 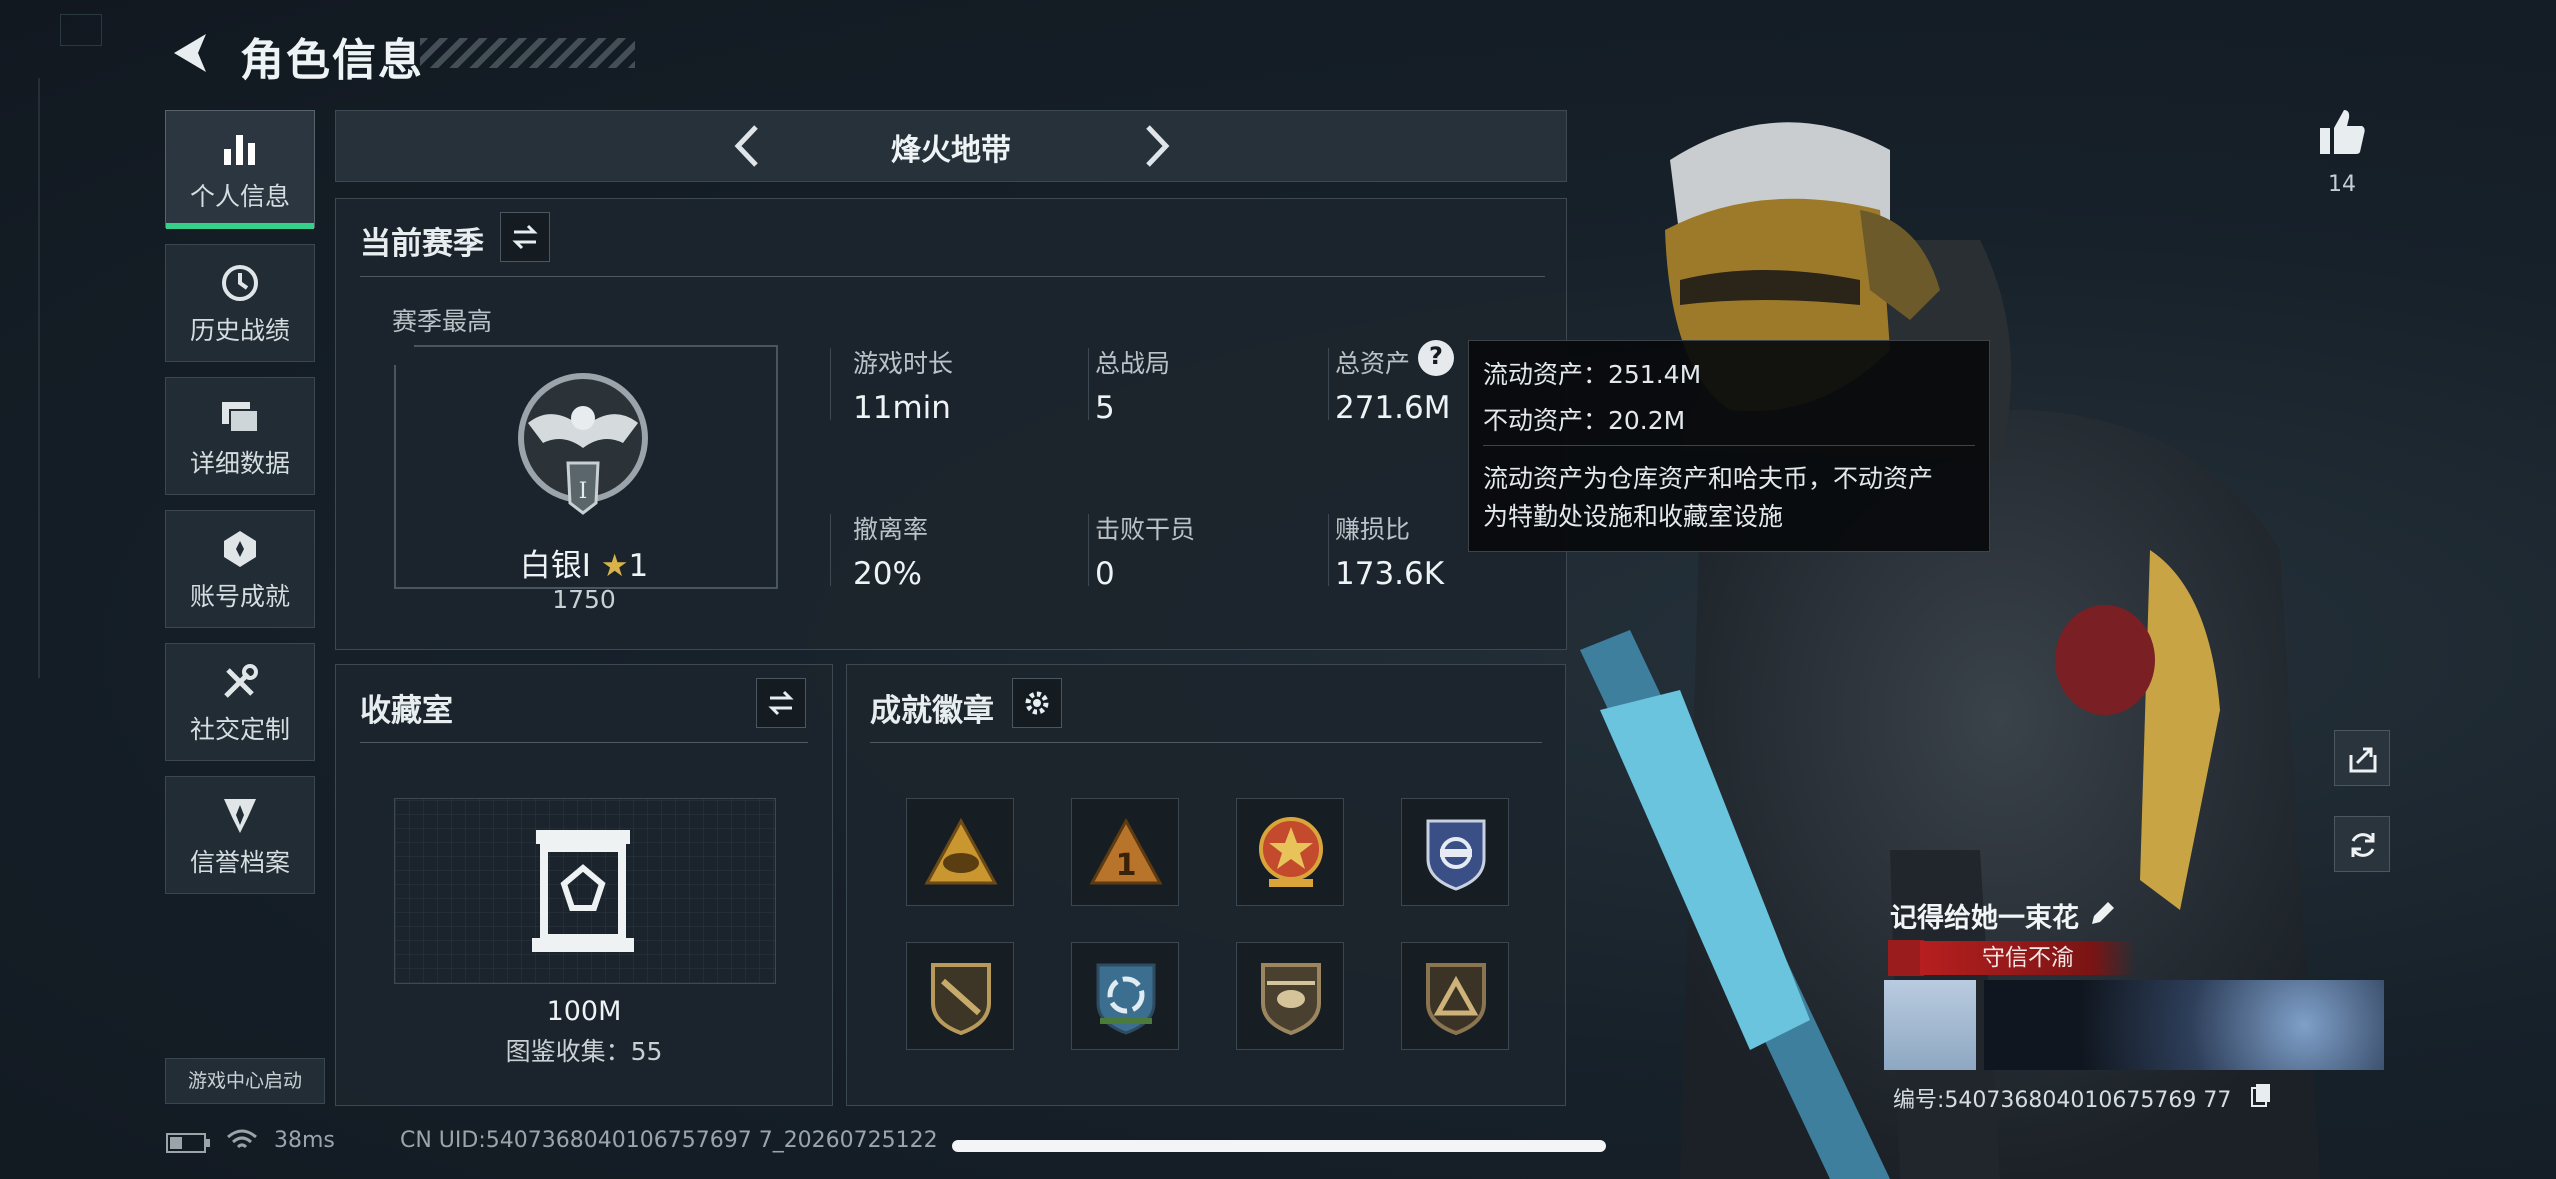 I want to click on stat-label: 击败干员, so click(x=1145, y=529).